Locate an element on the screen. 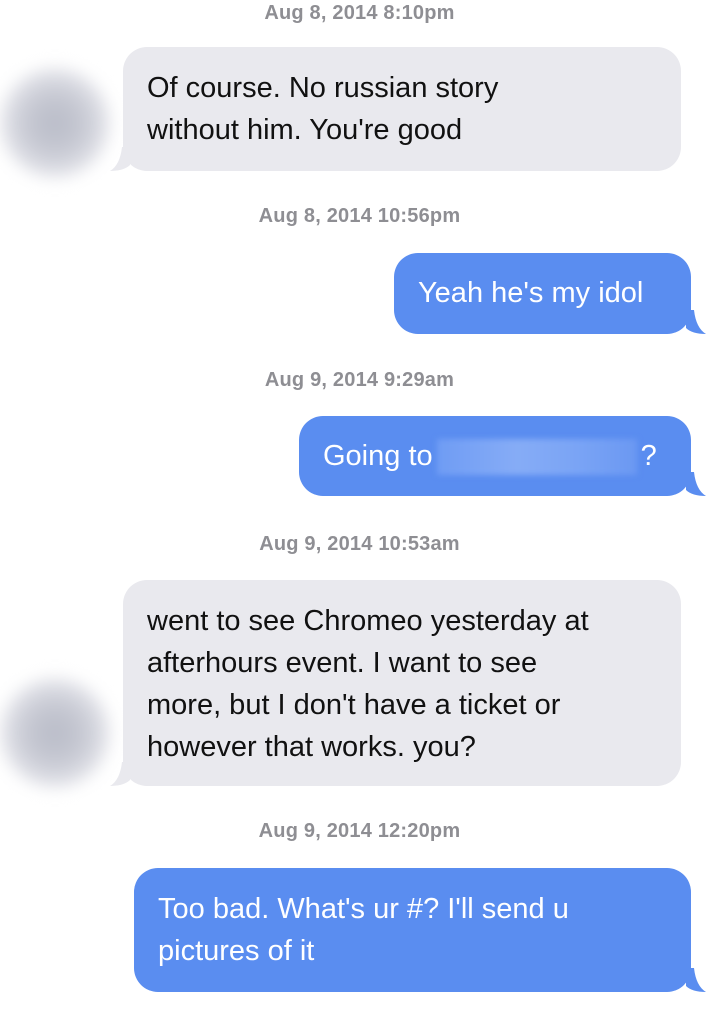 This screenshot has height=1017, width=719. message-line: more, but I don't have a ticket or is located at coordinates (354, 705).